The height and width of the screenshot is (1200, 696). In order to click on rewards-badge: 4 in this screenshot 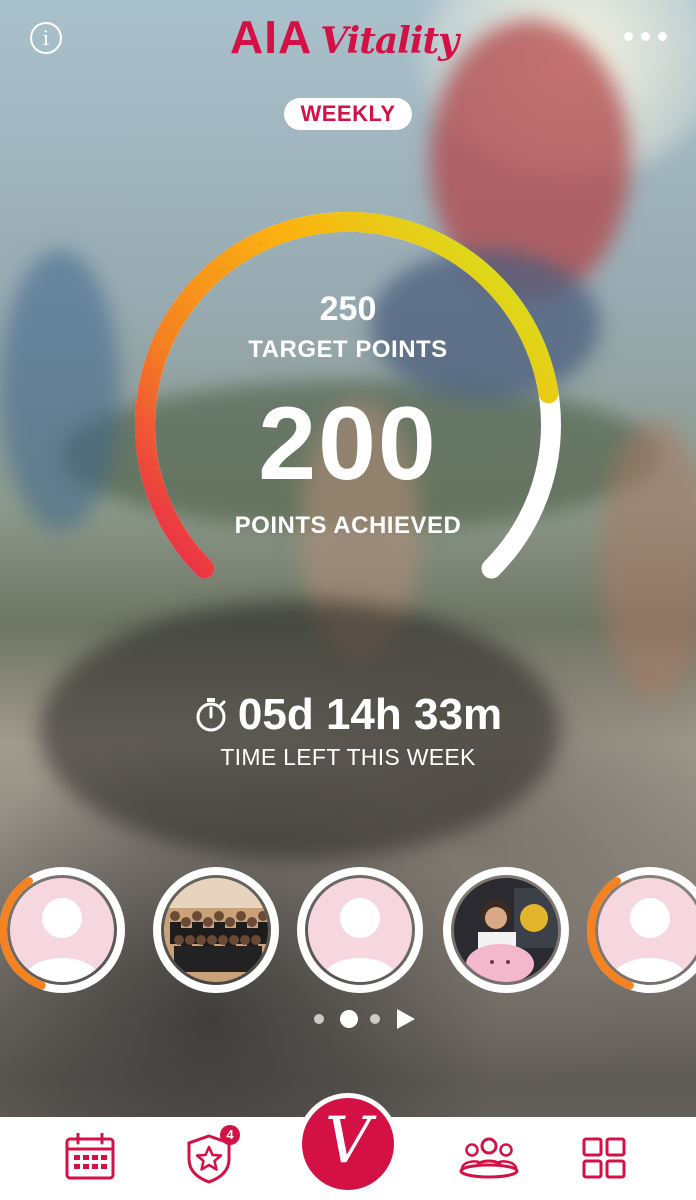, I will do `click(230, 1135)`.